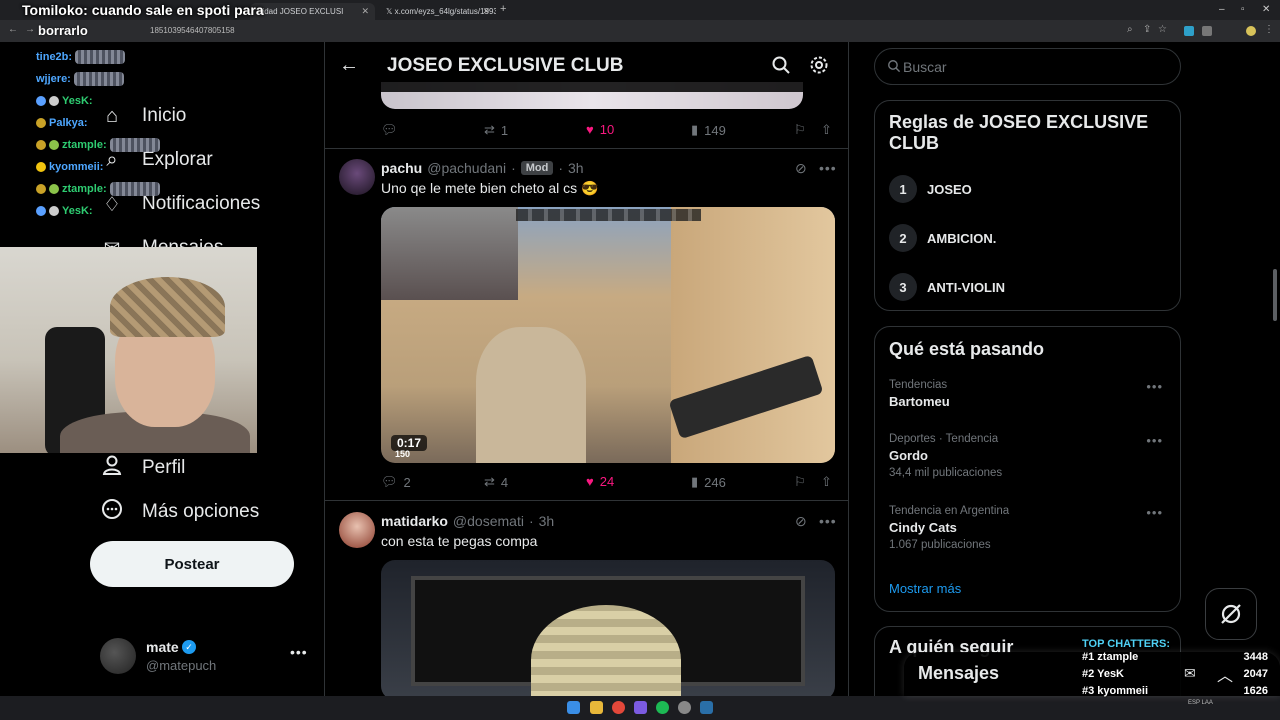 Image resolution: width=1280 pixels, height=720 pixels. Describe the element at coordinates (919, 401) in the screenshot. I see `trend-name: Bartomeu` at that location.